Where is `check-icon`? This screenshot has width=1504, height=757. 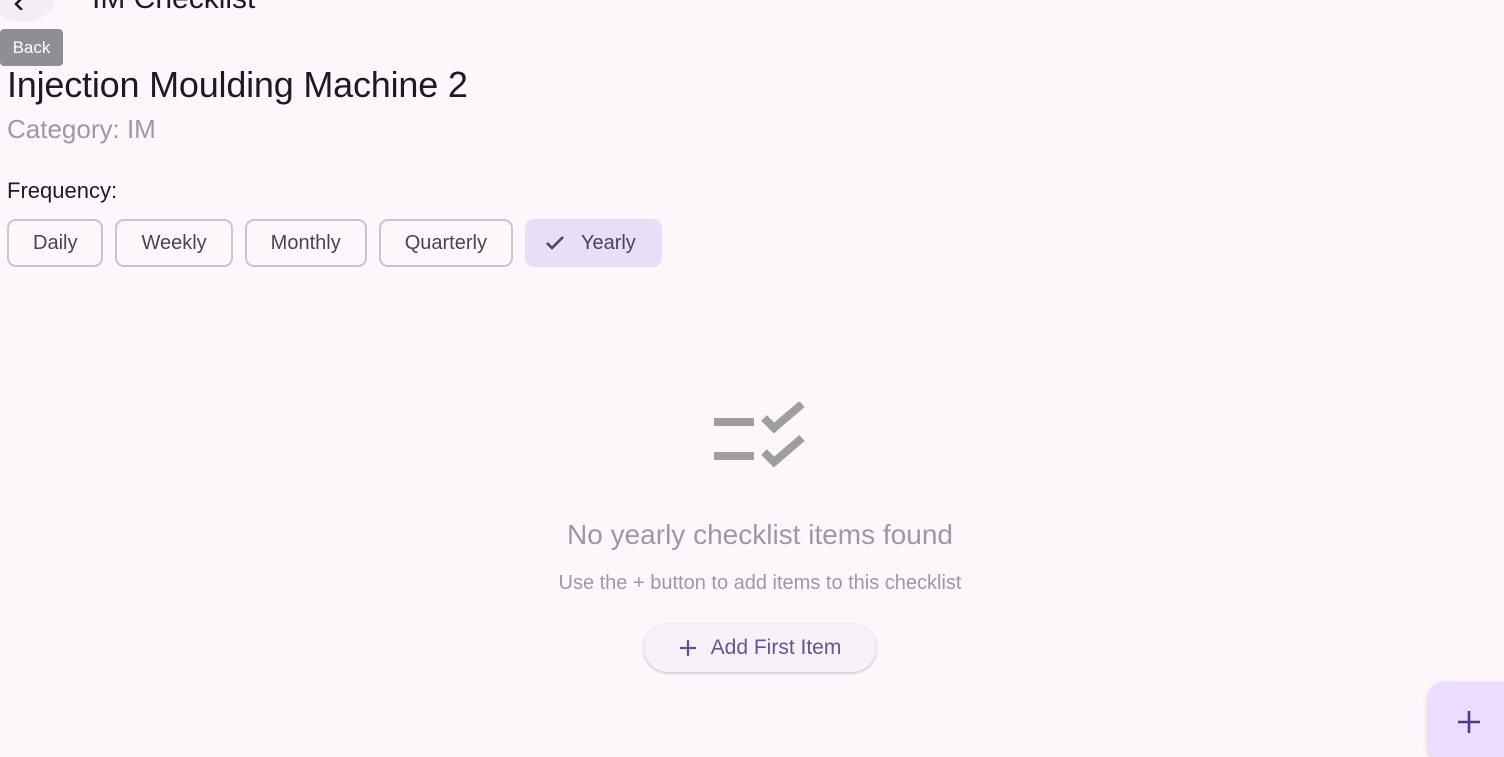 check-icon is located at coordinates (555, 243).